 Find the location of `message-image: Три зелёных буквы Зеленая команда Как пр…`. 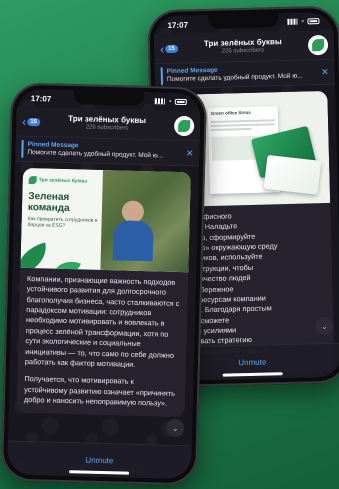

message-image: Три зелёных буквы Зеленая команда Как пр… is located at coordinates (105, 220).